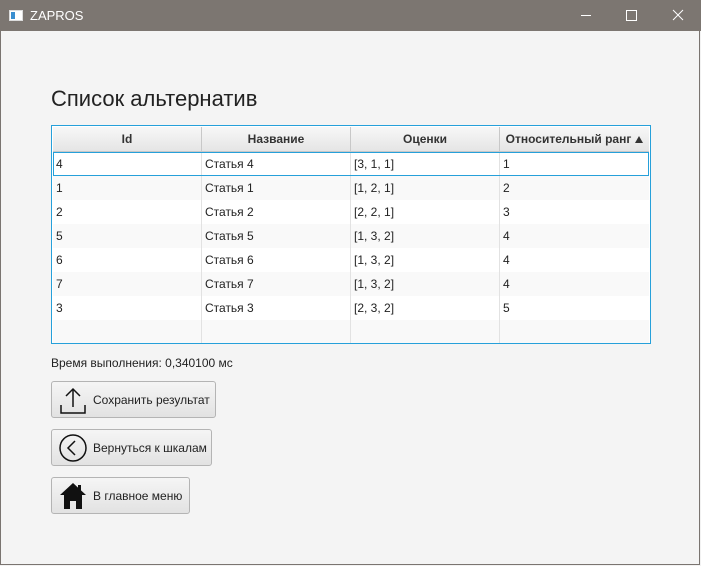 This screenshot has width=701, height=566. I want to click on table-row: 1 Статья 1 [1, 2, 1] 2, so click(351, 188).